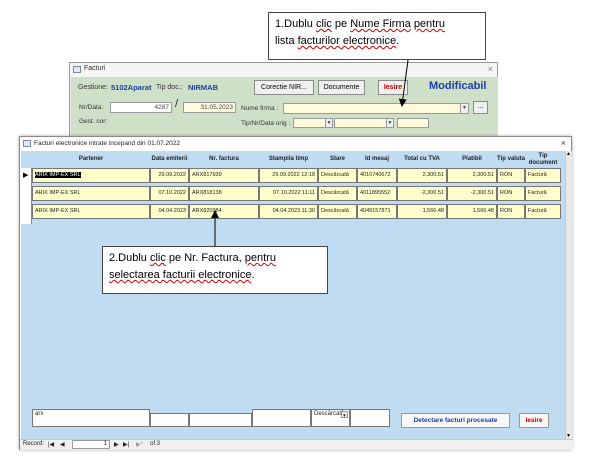  What do you see at coordinates (370, 418) in the screenshot?
I see `filter-id-mesaj-input` at bounding box center [370, 418].